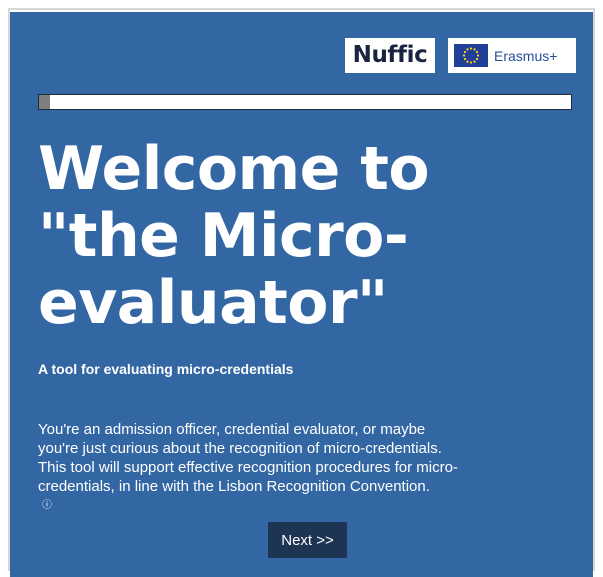 This screenshot has height=577, width=603. What do you see at coordinates (305, 102) in the screenshot?
I see `progress-bar` at bounding box center [305, 102].